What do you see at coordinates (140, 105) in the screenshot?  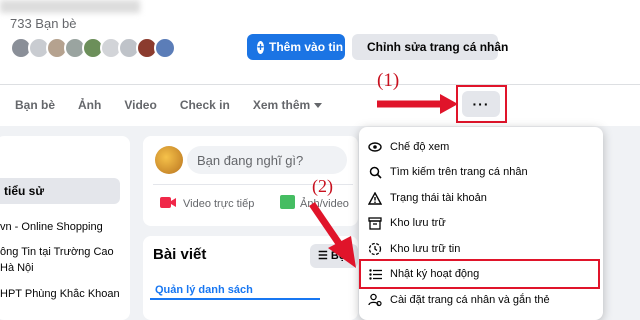 I see `tab-videos: Video` at bounding box center [140, 105].